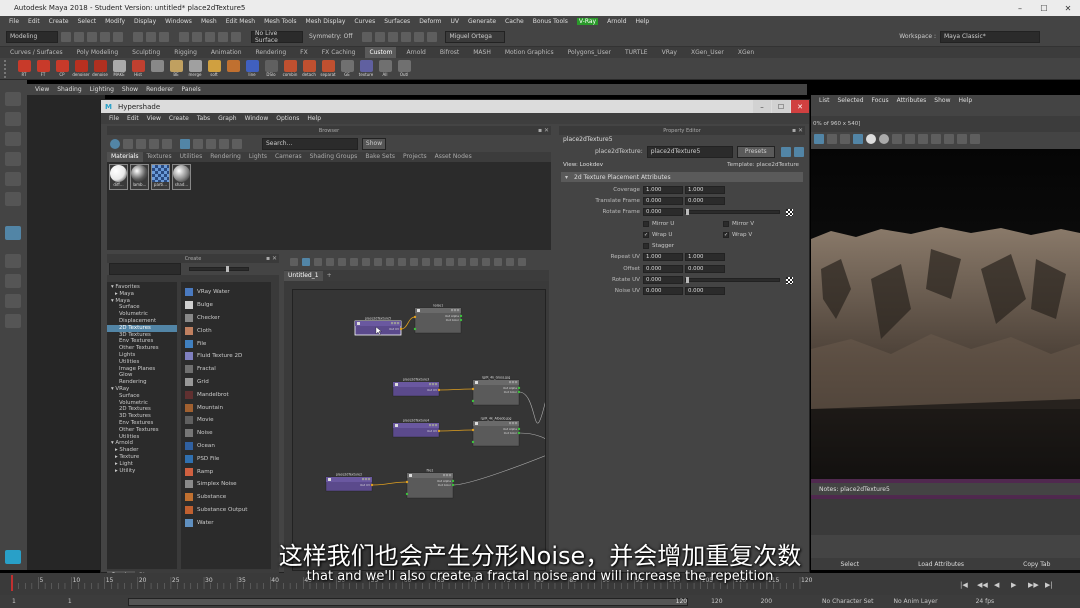 The width and height of the screenshot is (1080, 608). I want to click on pe-close-icon: ▪ ✕, so click(797, 130).